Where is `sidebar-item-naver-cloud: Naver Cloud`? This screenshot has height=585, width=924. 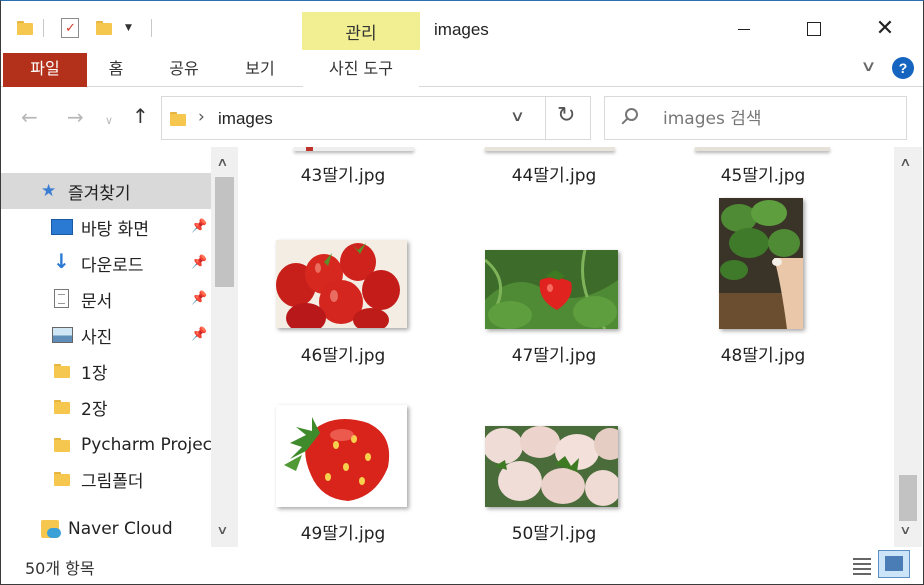
sidebar-item-naver-cloud: Naver Cloud is located at coordinates (106, 529).